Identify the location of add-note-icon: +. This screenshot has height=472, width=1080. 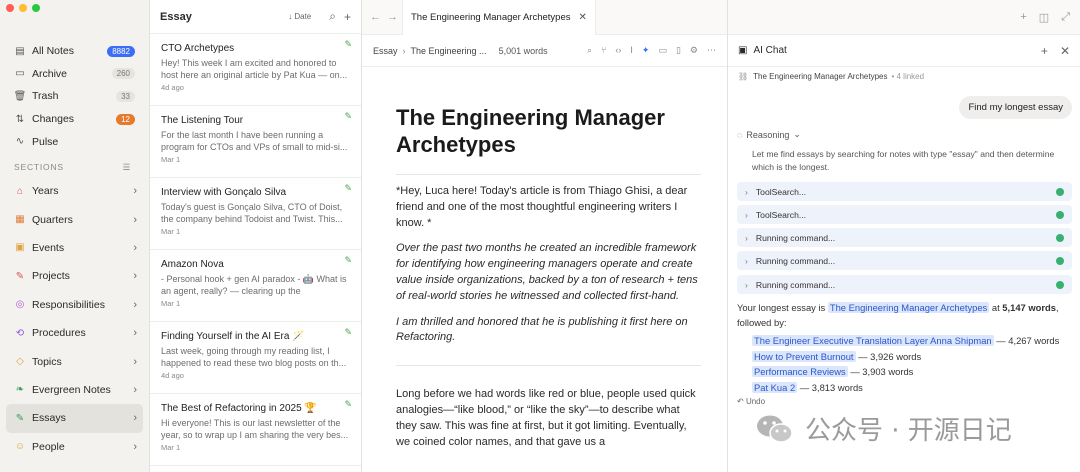
(347, 17).